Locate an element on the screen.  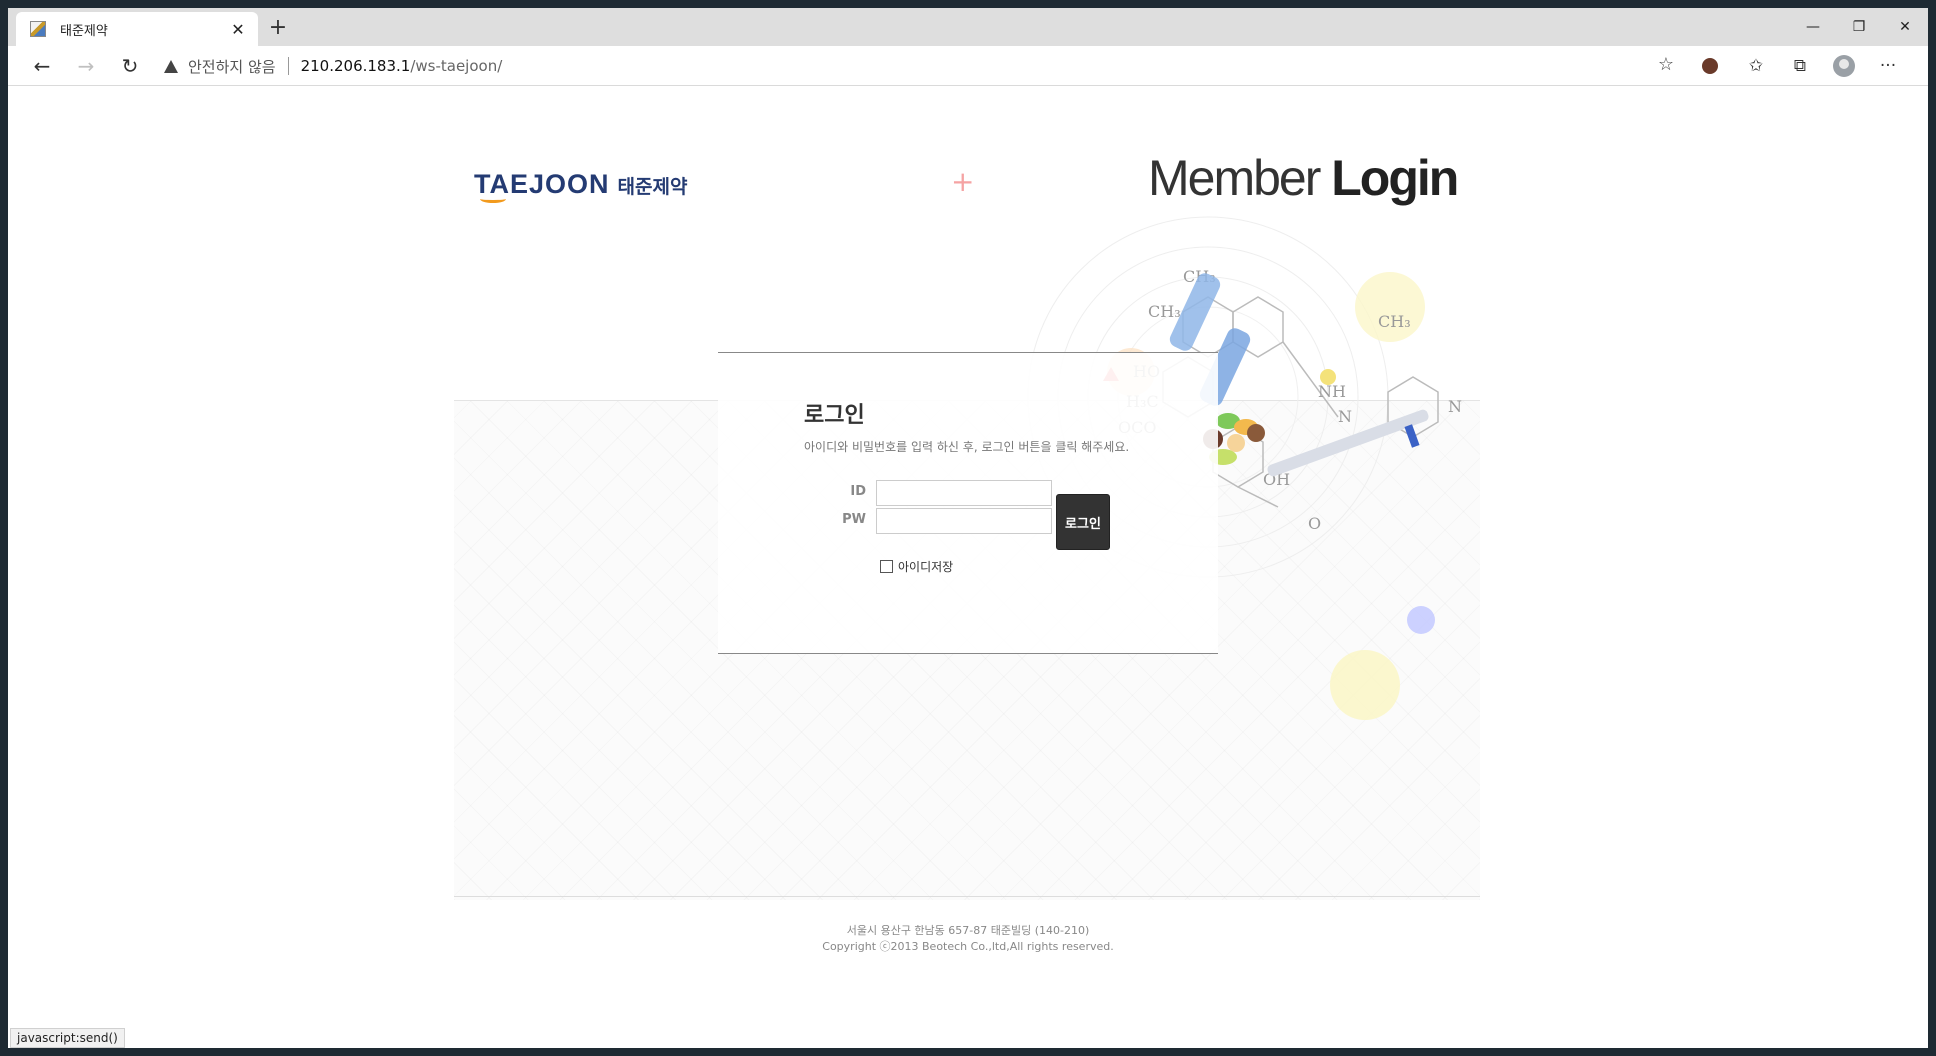
extension-icon is located at coordinates (1710, 66).